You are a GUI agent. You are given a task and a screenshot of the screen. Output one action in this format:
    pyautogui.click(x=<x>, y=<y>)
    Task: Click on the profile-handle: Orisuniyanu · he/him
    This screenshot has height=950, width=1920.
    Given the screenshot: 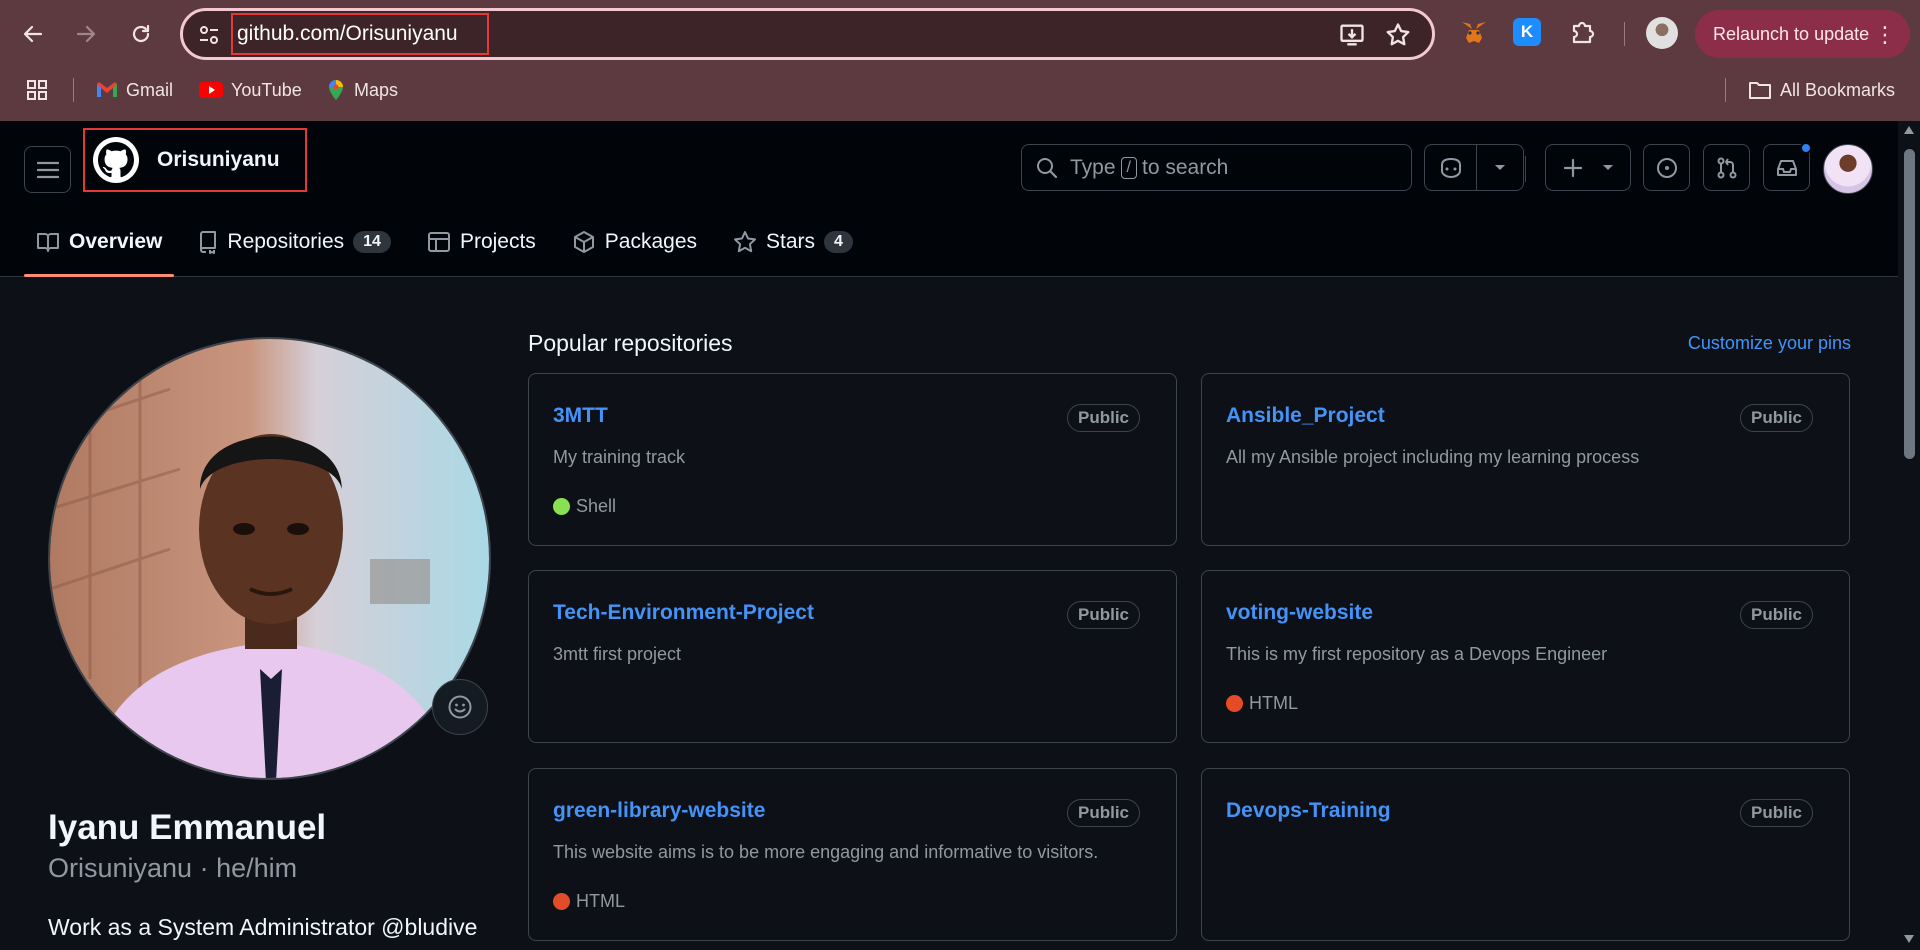 What is the action you would take?
    pyautogui.click(x=173, y=868)
    